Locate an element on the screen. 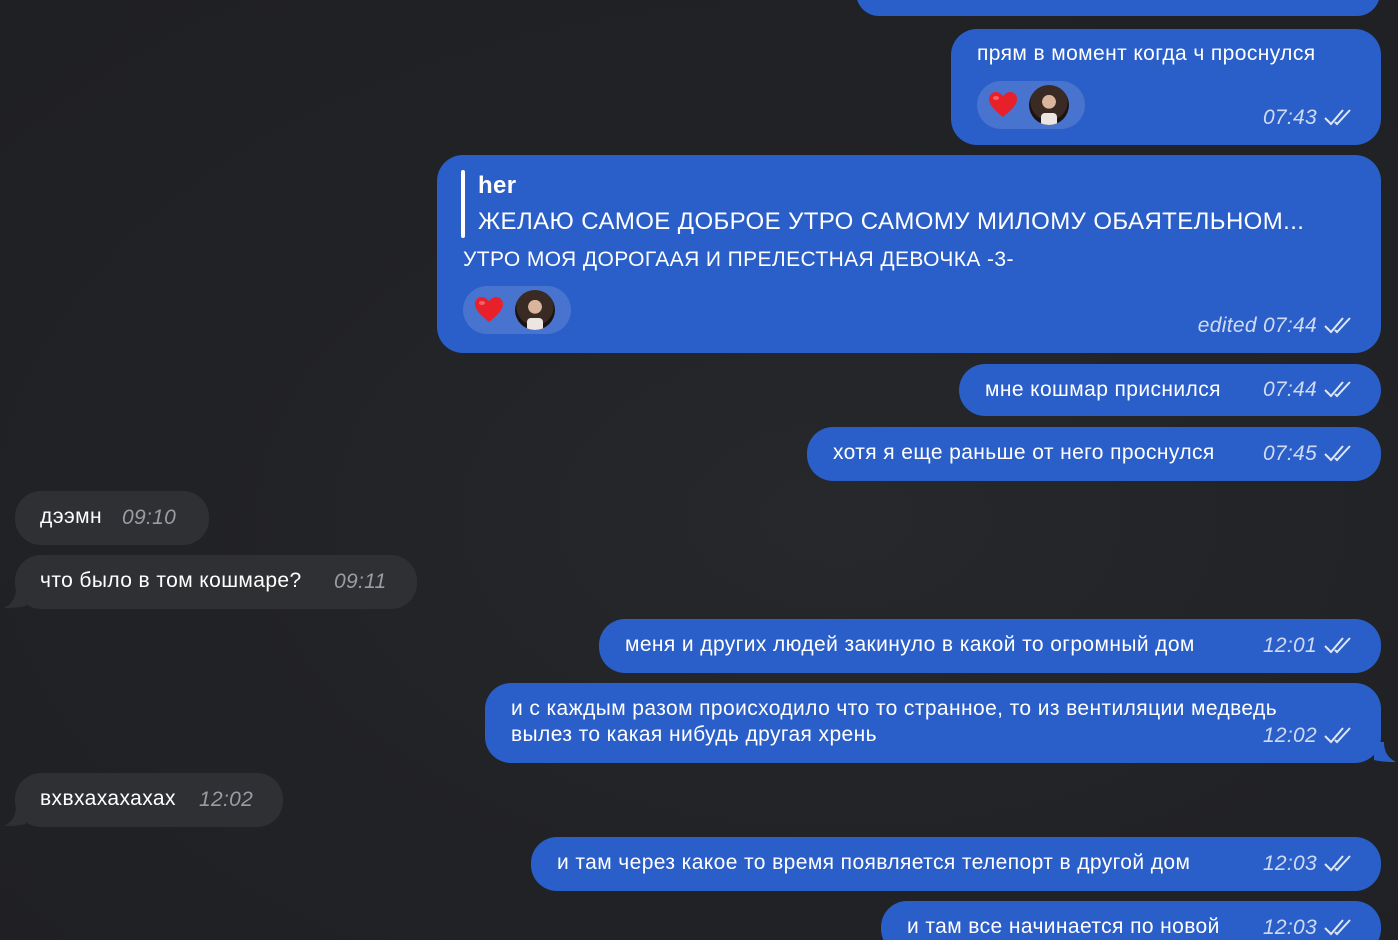  message-bubble-incoming: что было в том кошмаре? 09:11 is located at coordinates (216, 582).